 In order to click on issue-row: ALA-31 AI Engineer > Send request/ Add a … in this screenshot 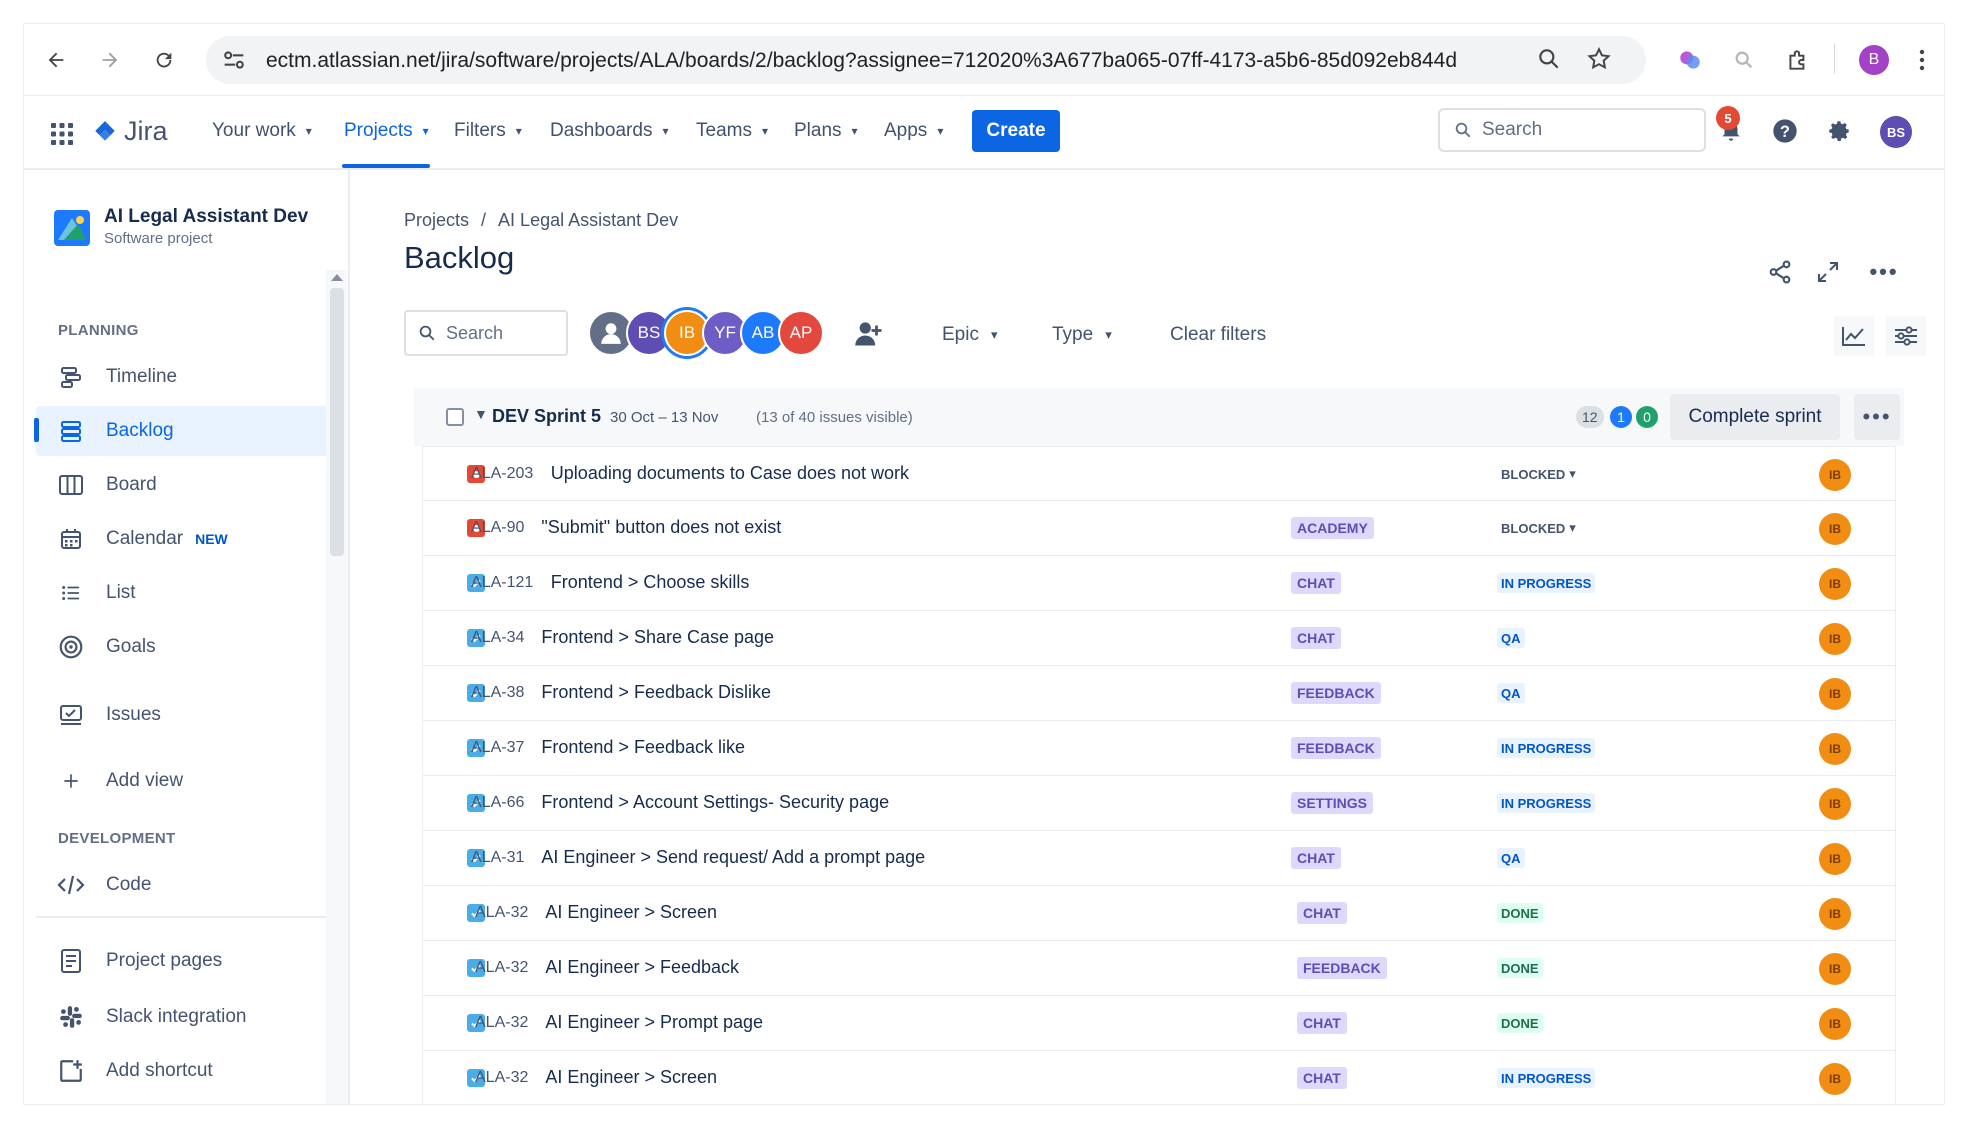, I will do `click(1159, 858)`.